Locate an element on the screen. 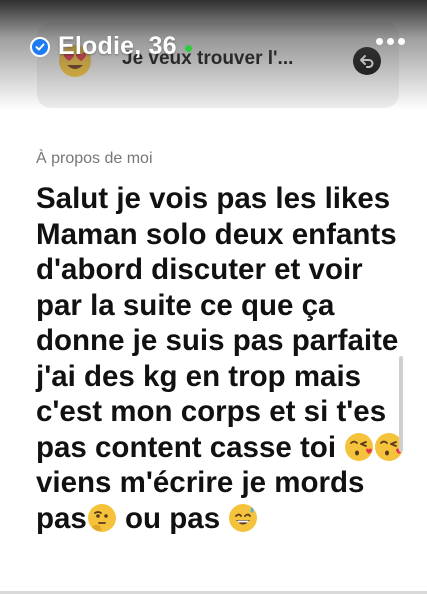  profile-name: Elodie, 36 is located at coordinates (117, 46).